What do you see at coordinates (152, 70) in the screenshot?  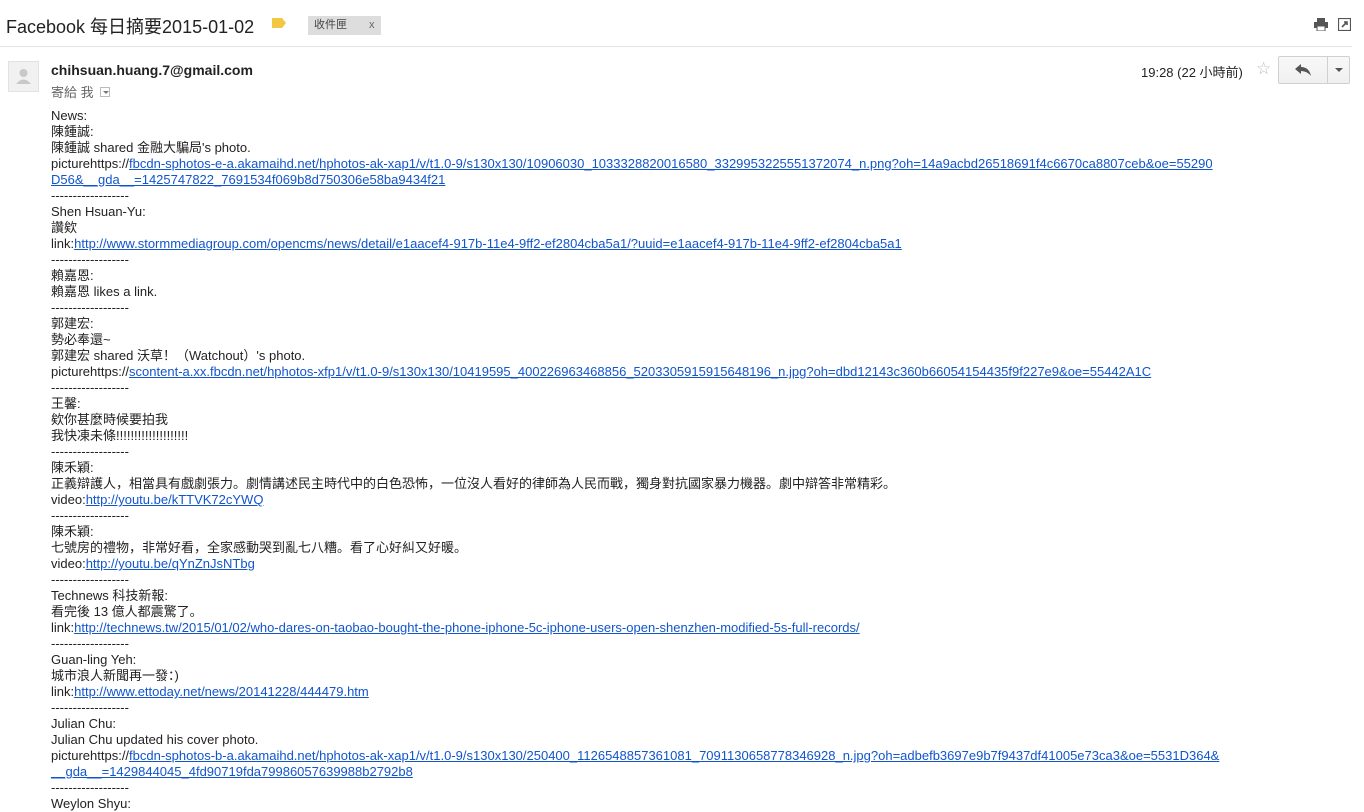 I see `sender-email: chihsuan.huang.7@gmail.com` at bounding box center [152, 70].